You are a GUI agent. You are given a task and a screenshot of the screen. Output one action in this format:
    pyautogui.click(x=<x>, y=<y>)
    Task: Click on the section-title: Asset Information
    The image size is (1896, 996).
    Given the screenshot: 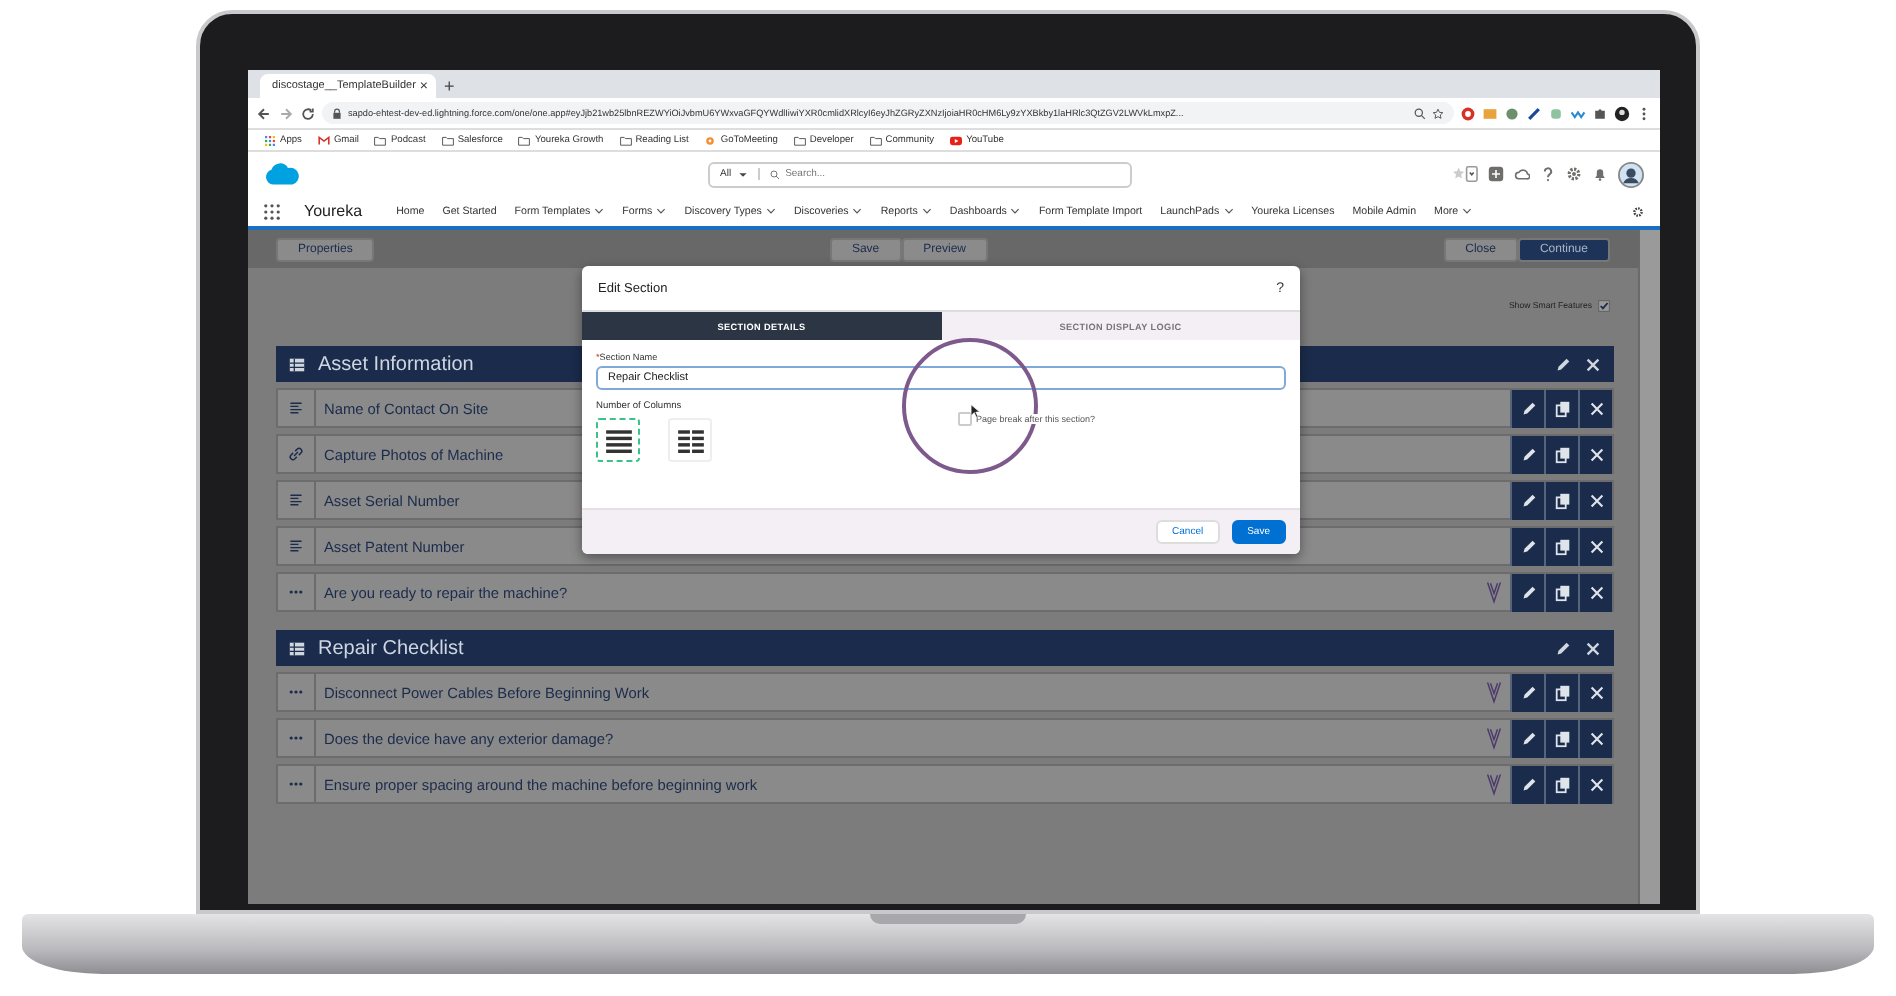 What is the action you would take?
    pyautogui.click(x=396, y=364)
    